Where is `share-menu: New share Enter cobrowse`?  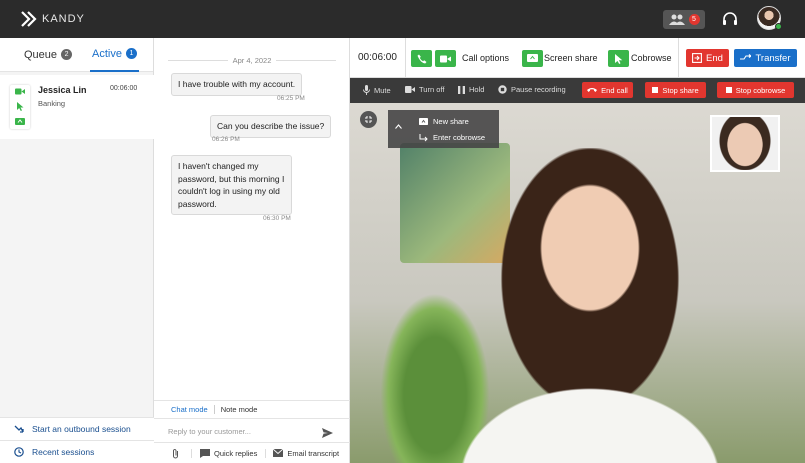 share-menu: New share Enter cobrowse is located at coordinates (443, 129).